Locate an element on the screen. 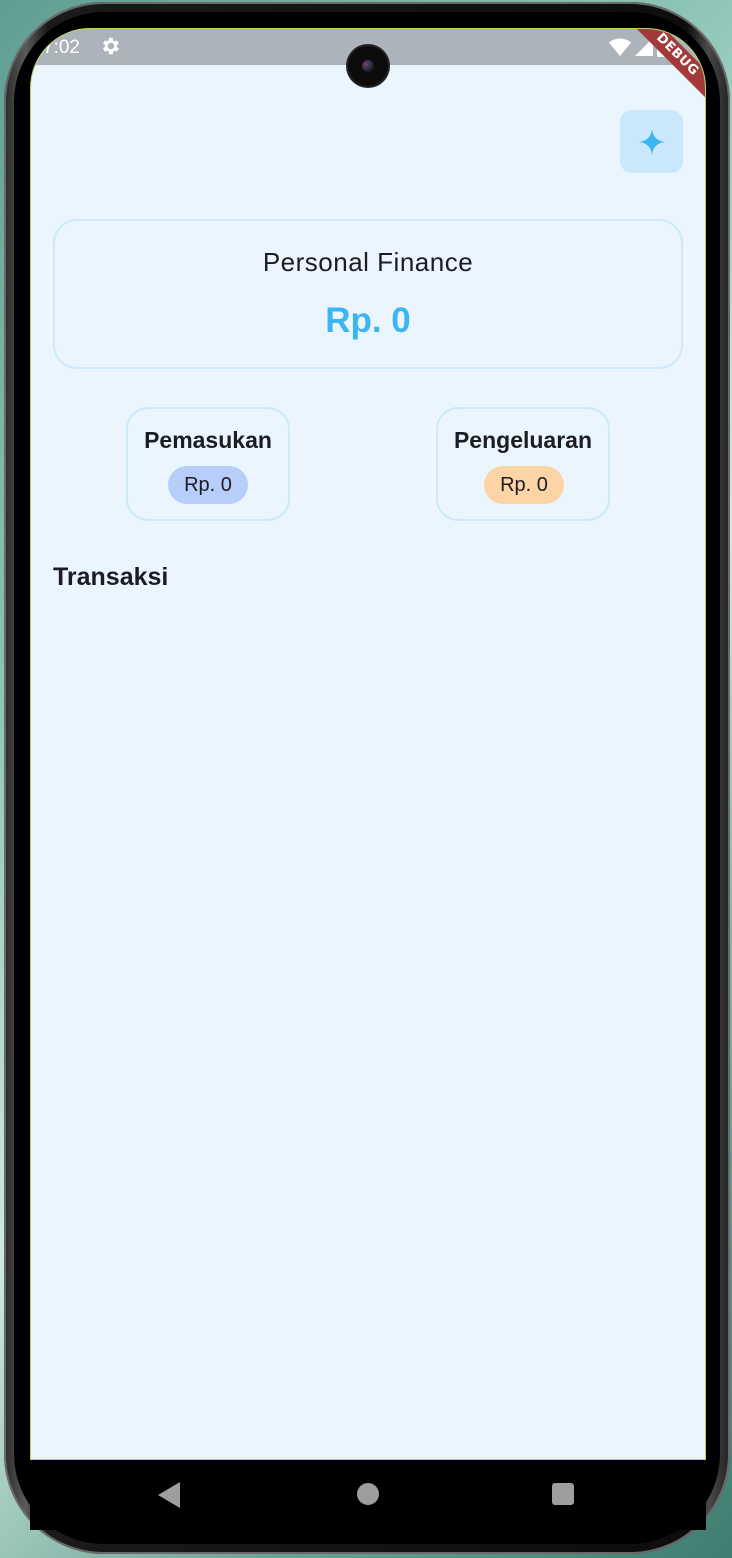 This screenshot has height=1558, width=732. app-title: Personal Finance is located at coordinates (368, 262).